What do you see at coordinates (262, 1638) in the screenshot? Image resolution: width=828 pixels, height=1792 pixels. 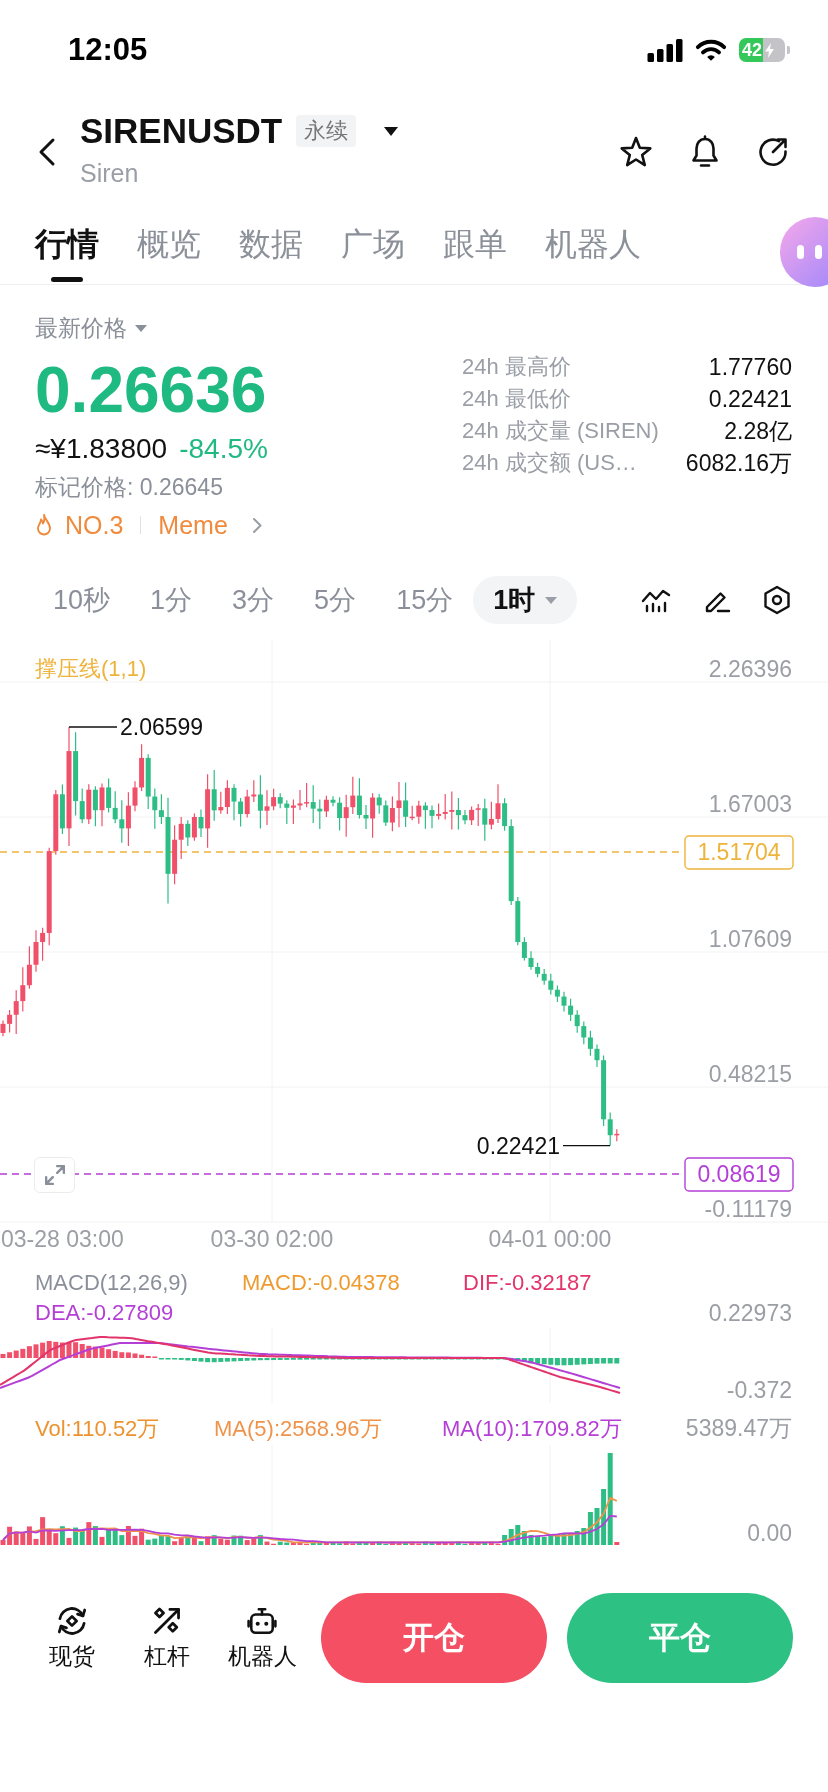 I see `bottom-nav-item: 机器人` at bounding box center [262, 1638].